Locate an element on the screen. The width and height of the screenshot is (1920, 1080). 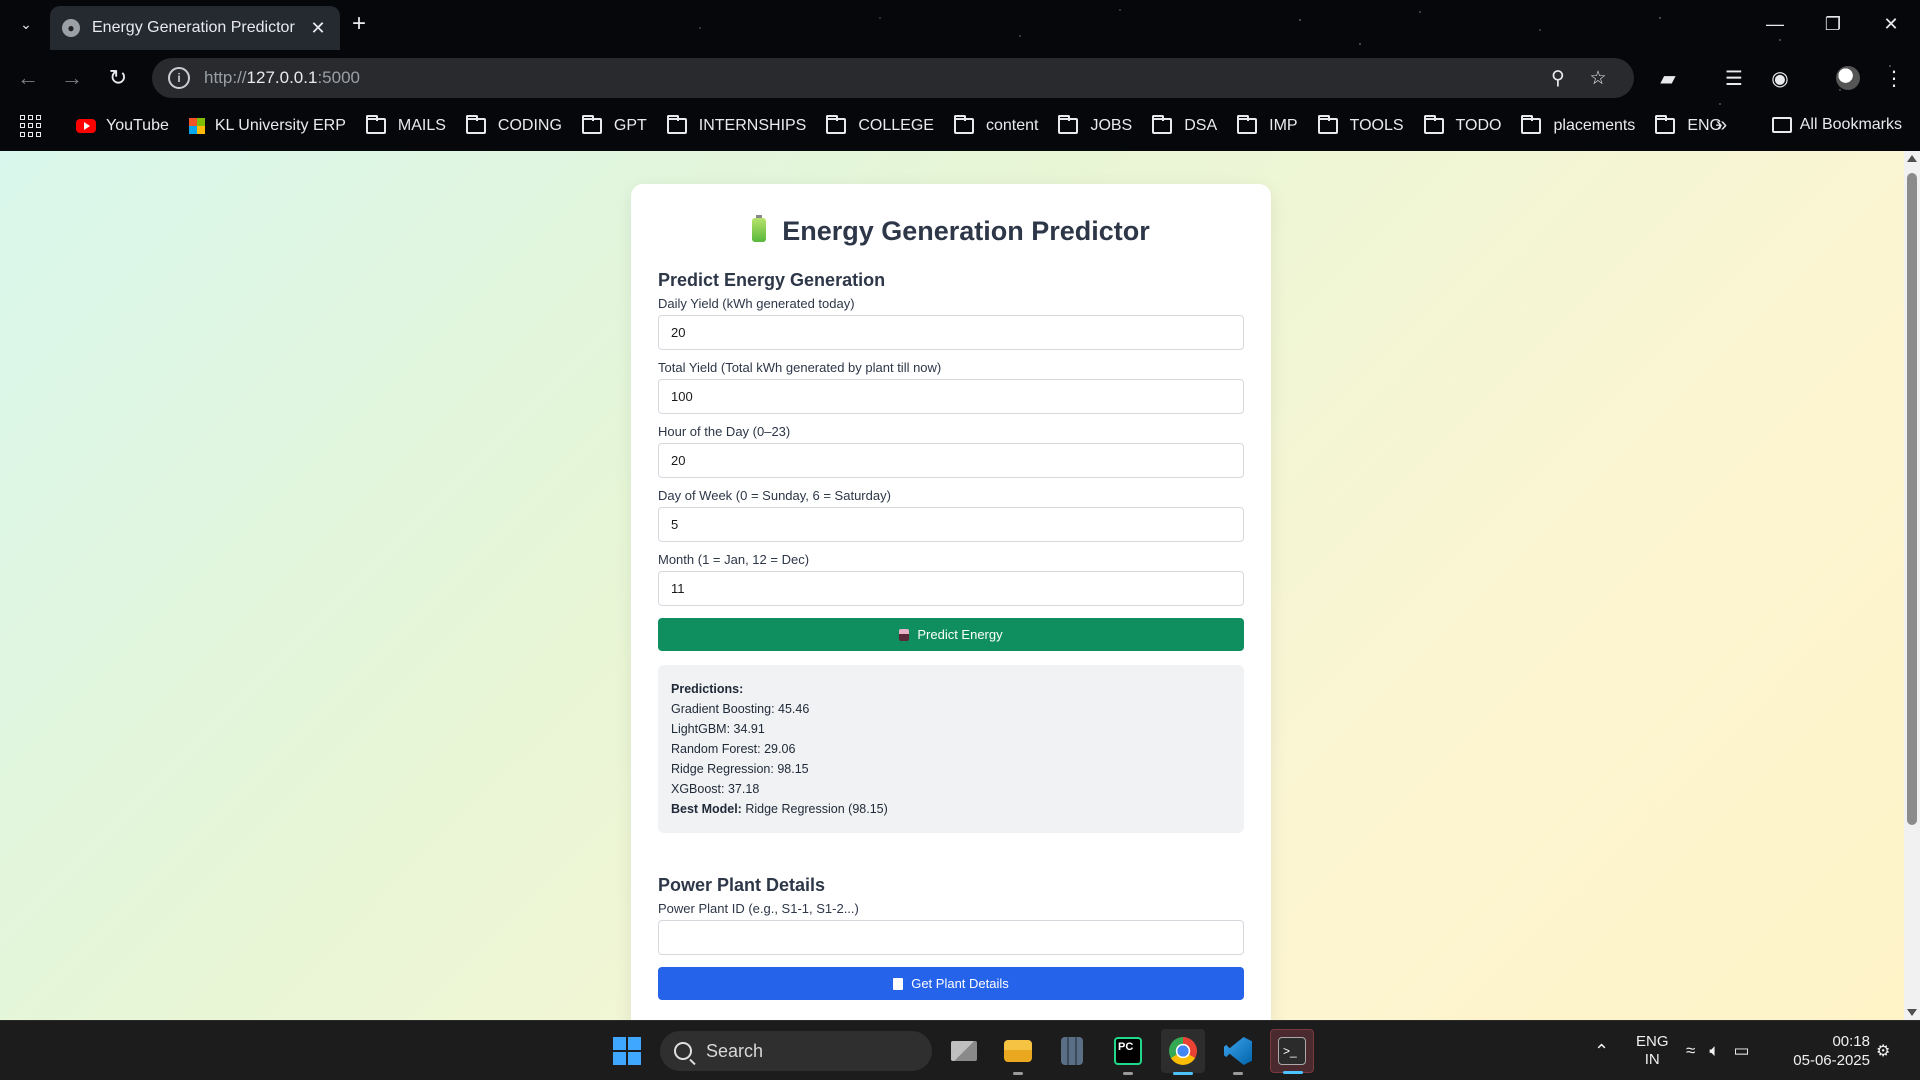
address-bar: i http://127.0.0.1:5000 ⚲ ☆ is located at coordinates (893, 78).